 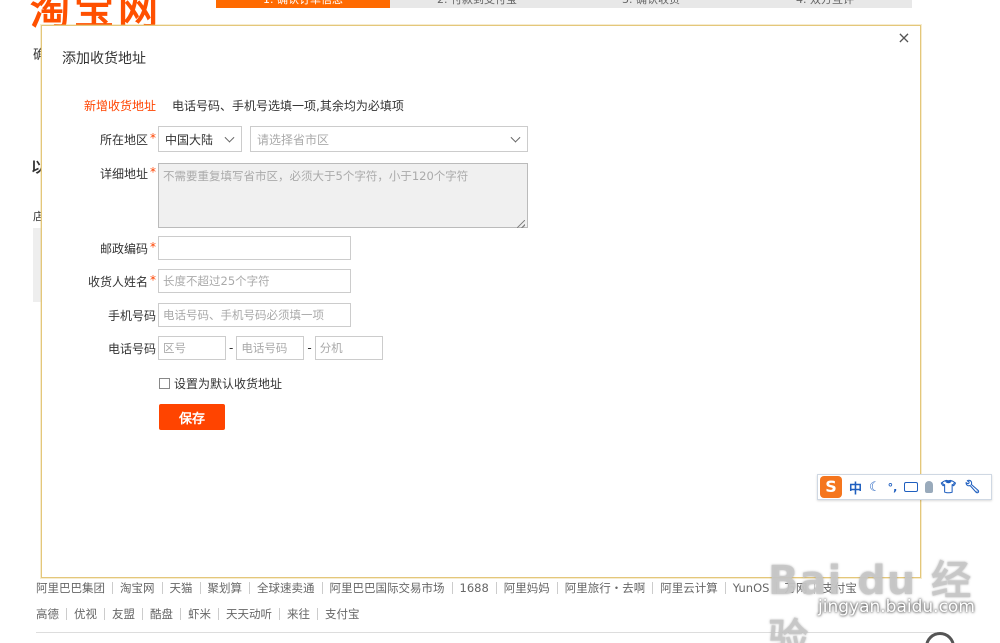 What do you see at coordinates (104, 59) in the screenshot?
I see `dialog-title: 添加收货地址` at bounding box center [104, 59].